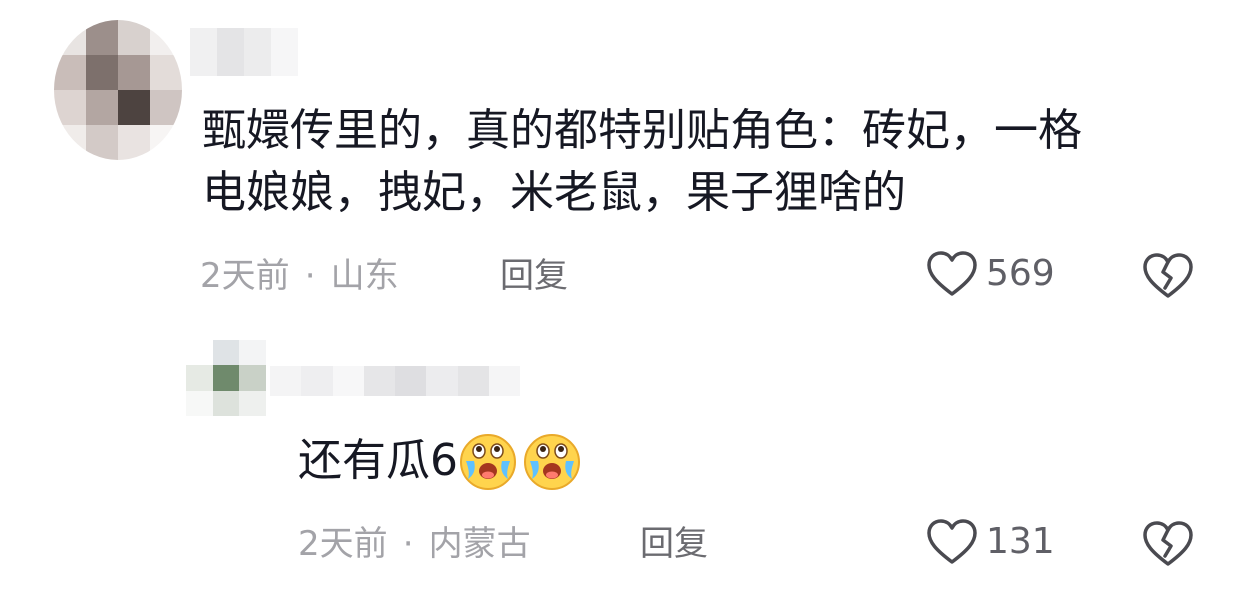 Image resolution: width=1260 pixels, height=609 pixels. What do you see at coordinates (1020, 541) in the screenshot?
I see `like-count: 131` at bounding box center [1020, 541].